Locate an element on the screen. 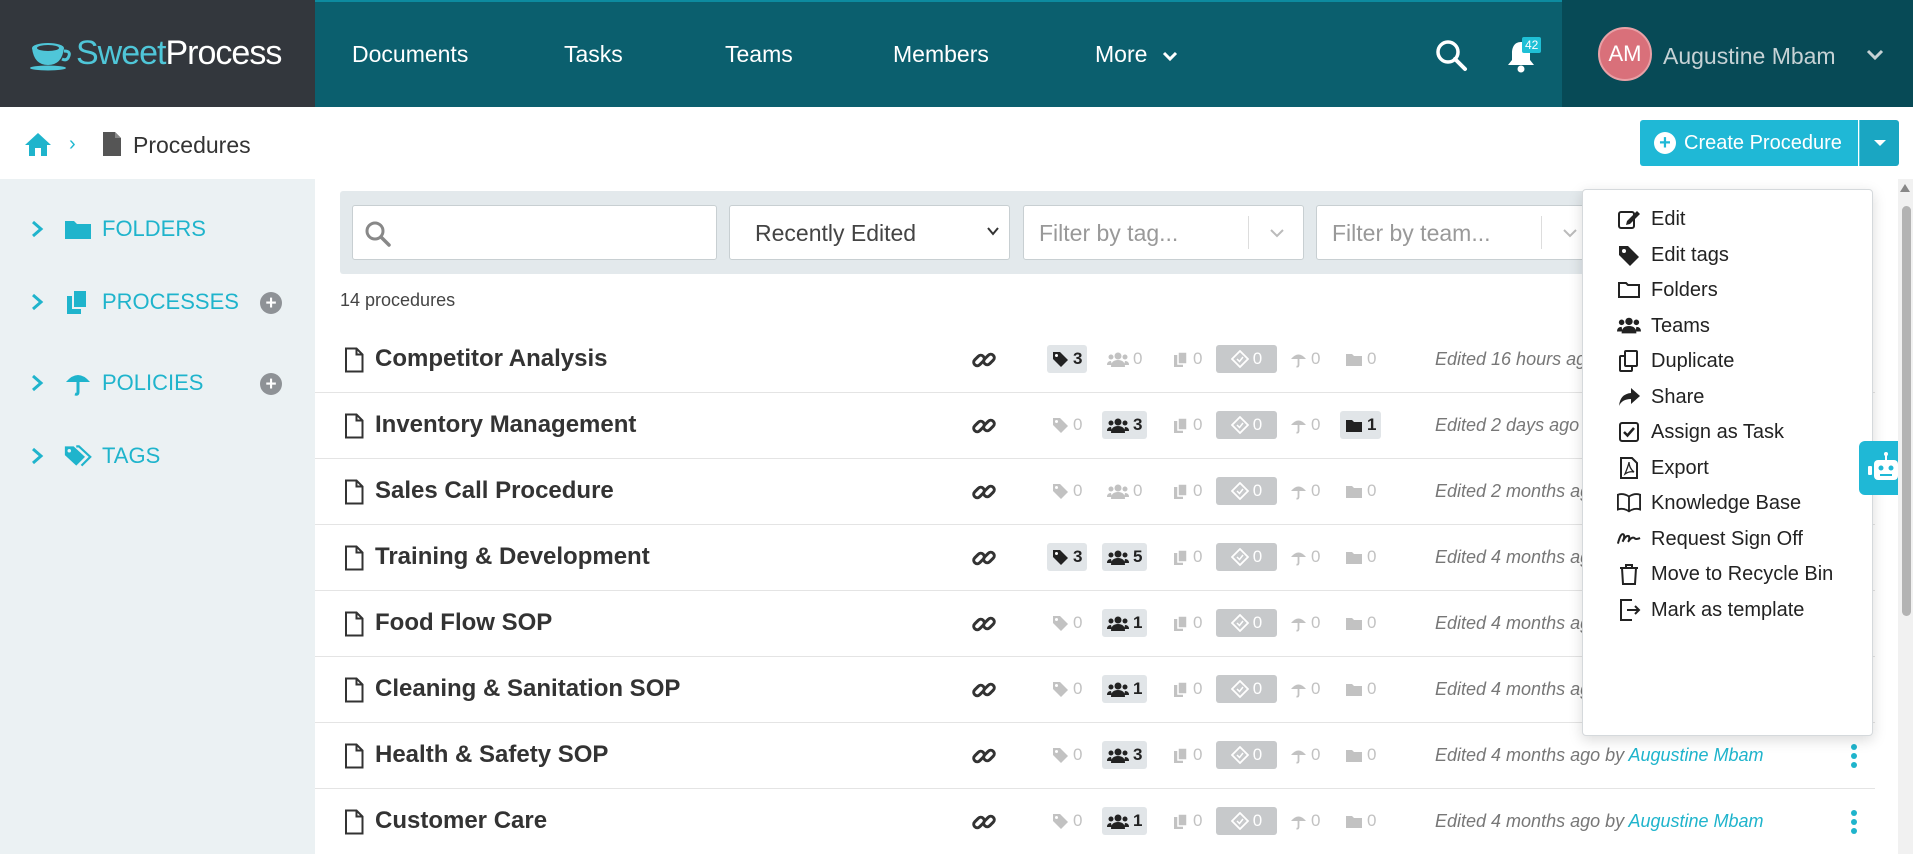  avatar: AM is located at coordinates (1625, 54).